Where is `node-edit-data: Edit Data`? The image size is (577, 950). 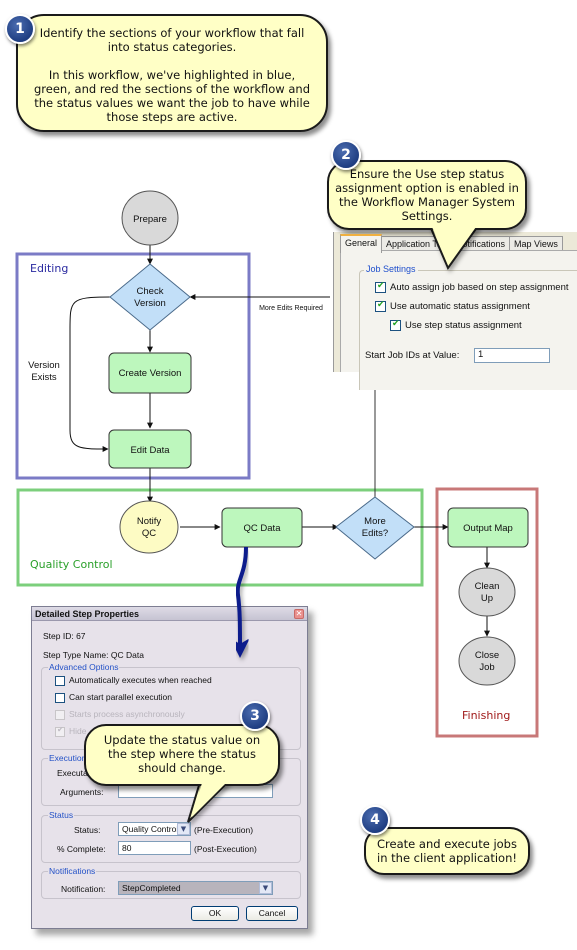
node-edit-data: Edit Data is located at coordinates (150, 449).